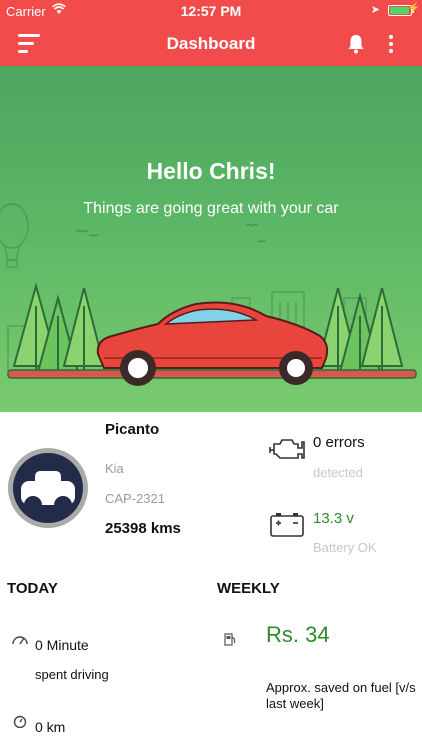 This screenshot has width=422, height=750. Describe the element at coordinates (143, 528) in the screenshot. I see `car-odometer: 25398 kms` at that location.